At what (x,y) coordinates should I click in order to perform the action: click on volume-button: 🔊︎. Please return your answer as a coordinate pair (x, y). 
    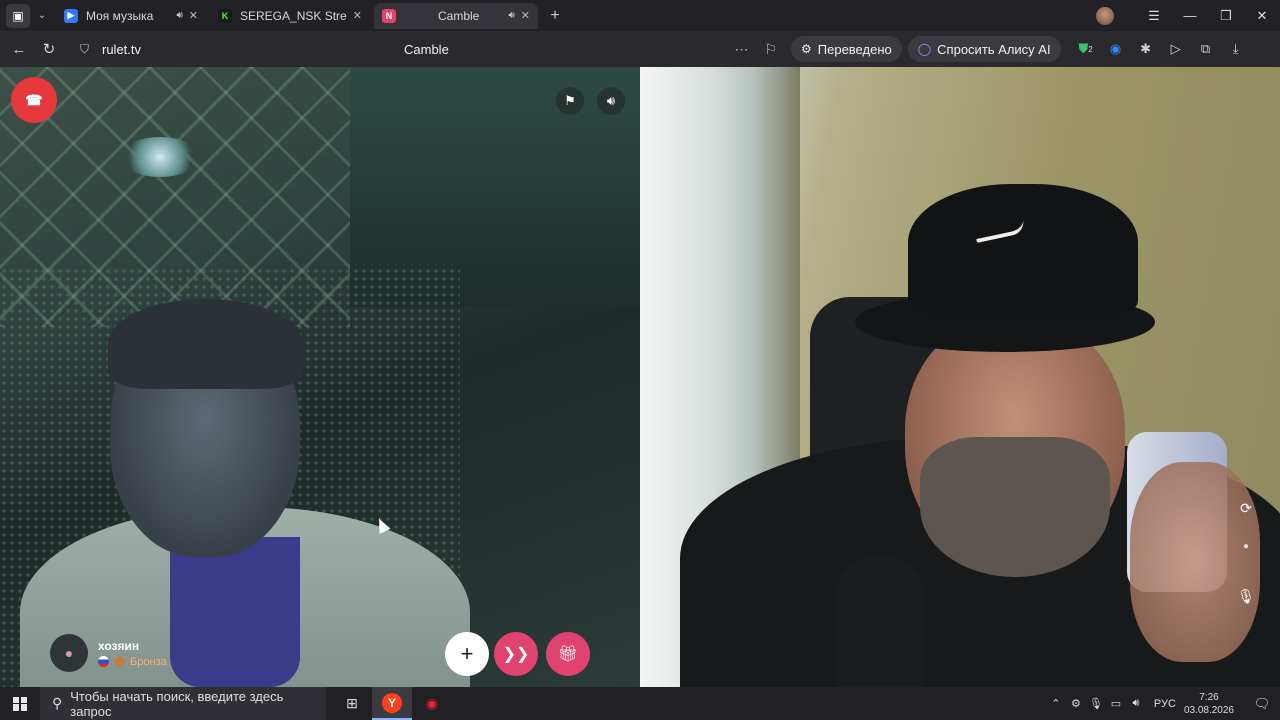
    Looking at the image, I should click on (611, 101).